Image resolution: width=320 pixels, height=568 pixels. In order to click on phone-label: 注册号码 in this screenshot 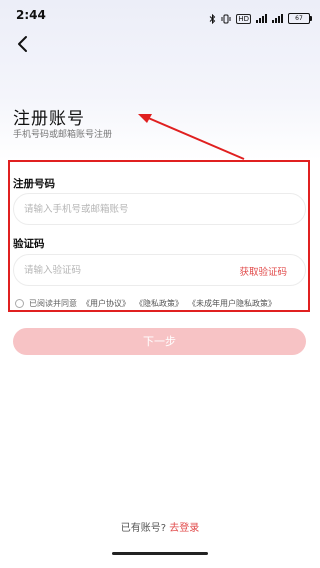, I will do `click(34, 184)`.